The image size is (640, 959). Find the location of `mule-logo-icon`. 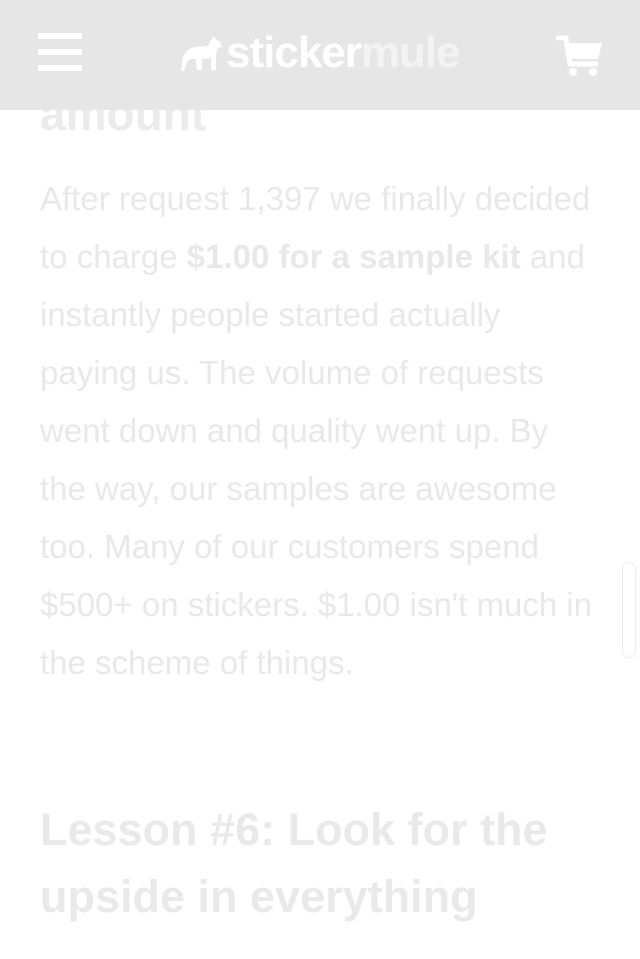

mule-logo-icon is located at coordinates (201, 53).